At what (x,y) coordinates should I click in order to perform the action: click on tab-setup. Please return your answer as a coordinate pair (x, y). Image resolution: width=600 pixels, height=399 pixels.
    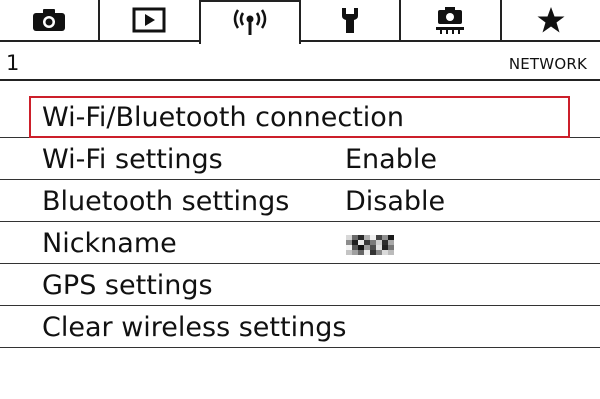
    Looking at the image, I should click on (351, 21).